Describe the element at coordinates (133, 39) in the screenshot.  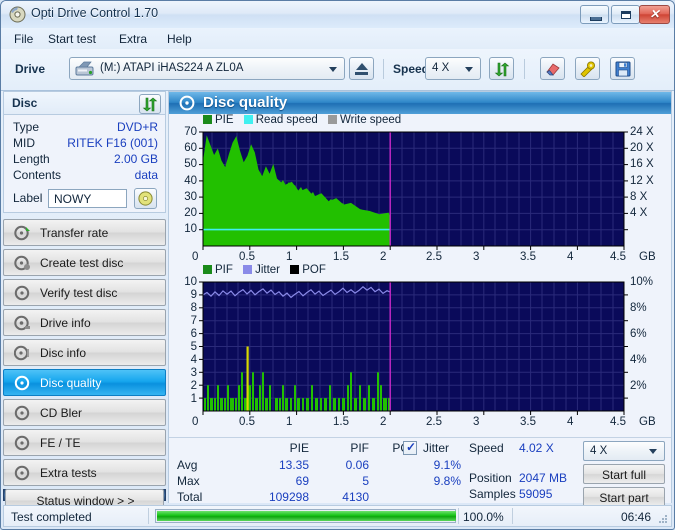
I see `menu-item-extra: Extra` at that location.